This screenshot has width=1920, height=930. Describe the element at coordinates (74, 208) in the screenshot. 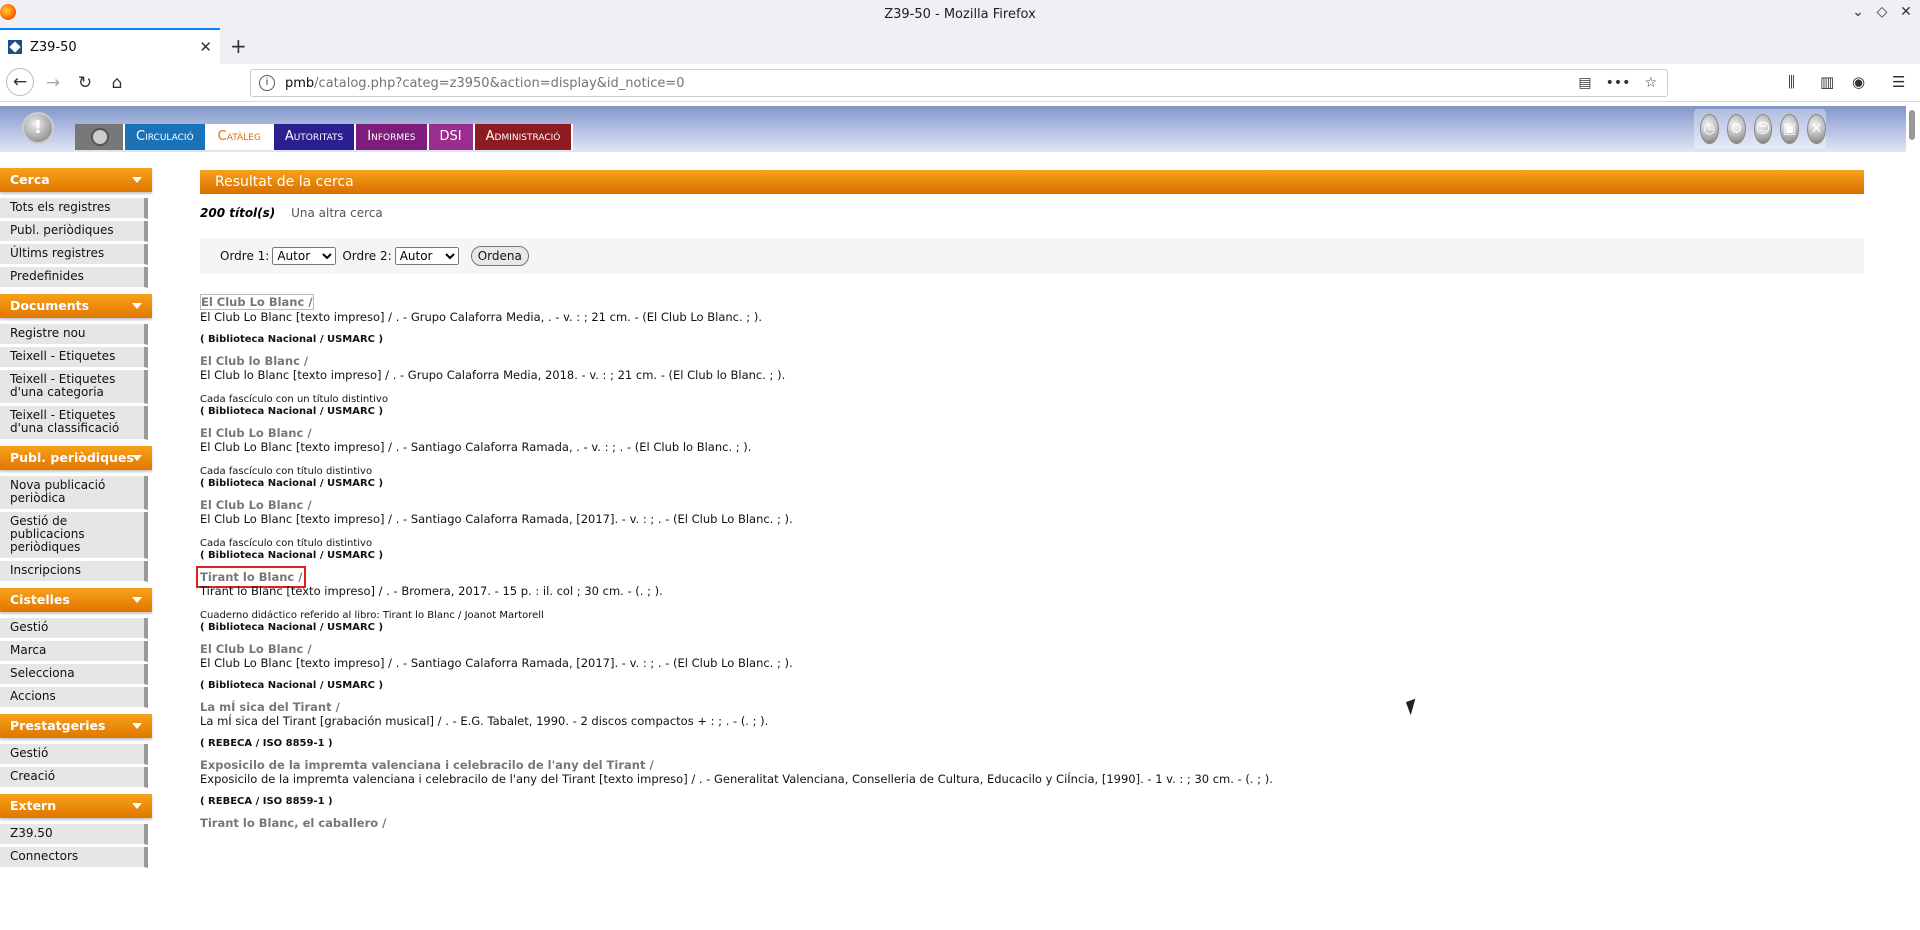

I see `sidebar-item-tots-els-registres: Tots els registres` at that location.